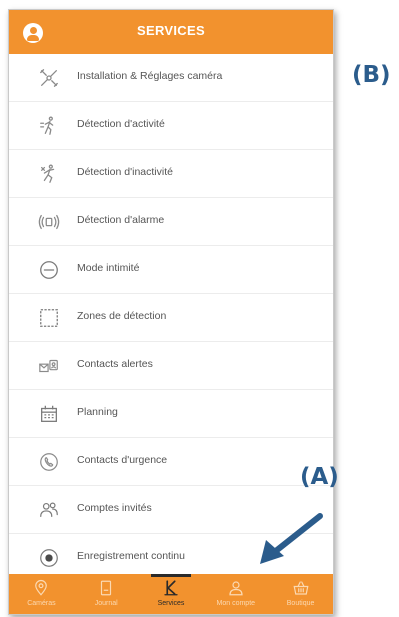 This screenshot has height=617, width=399. Describe the element at coordinates (150, 76) in the screenshot. I see `menu-item-label: Installation & Réglages caméra` at that location.